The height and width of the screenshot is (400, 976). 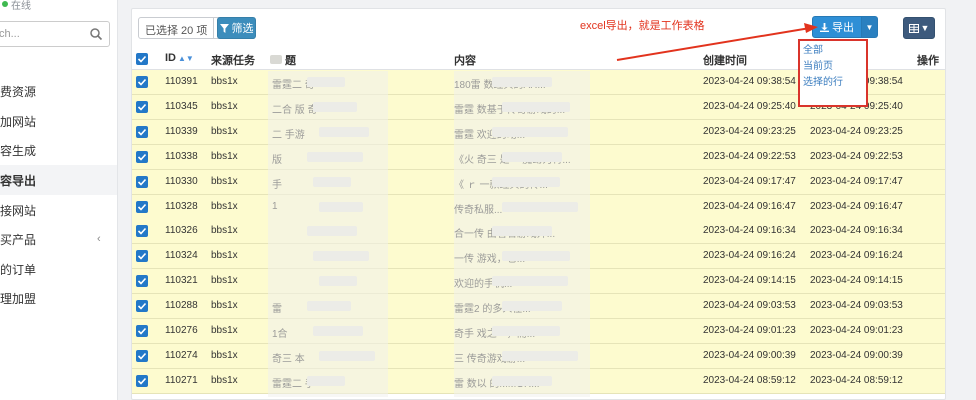 I want to click on cell-id: 110328, so click(x=181, y=206).